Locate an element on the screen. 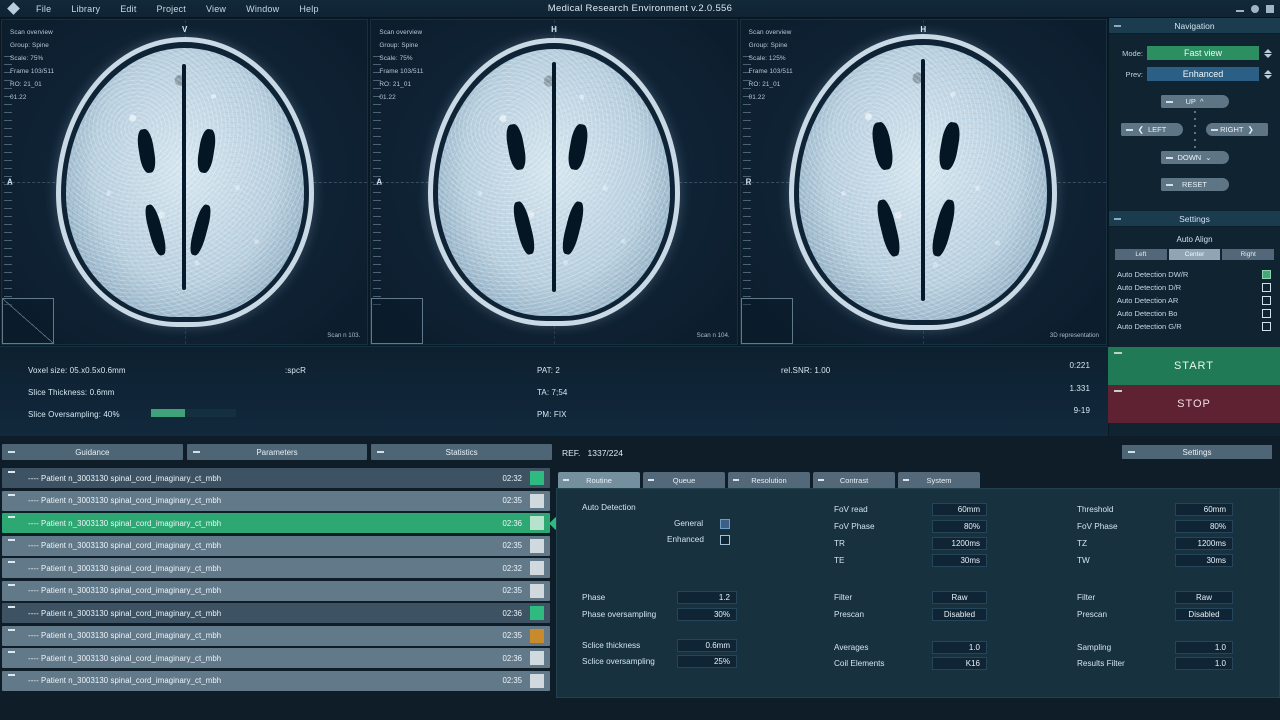 This screenshot has height=720, width=1280. auto-detection-bo-checkbox is located at coordinates (1266, 313).